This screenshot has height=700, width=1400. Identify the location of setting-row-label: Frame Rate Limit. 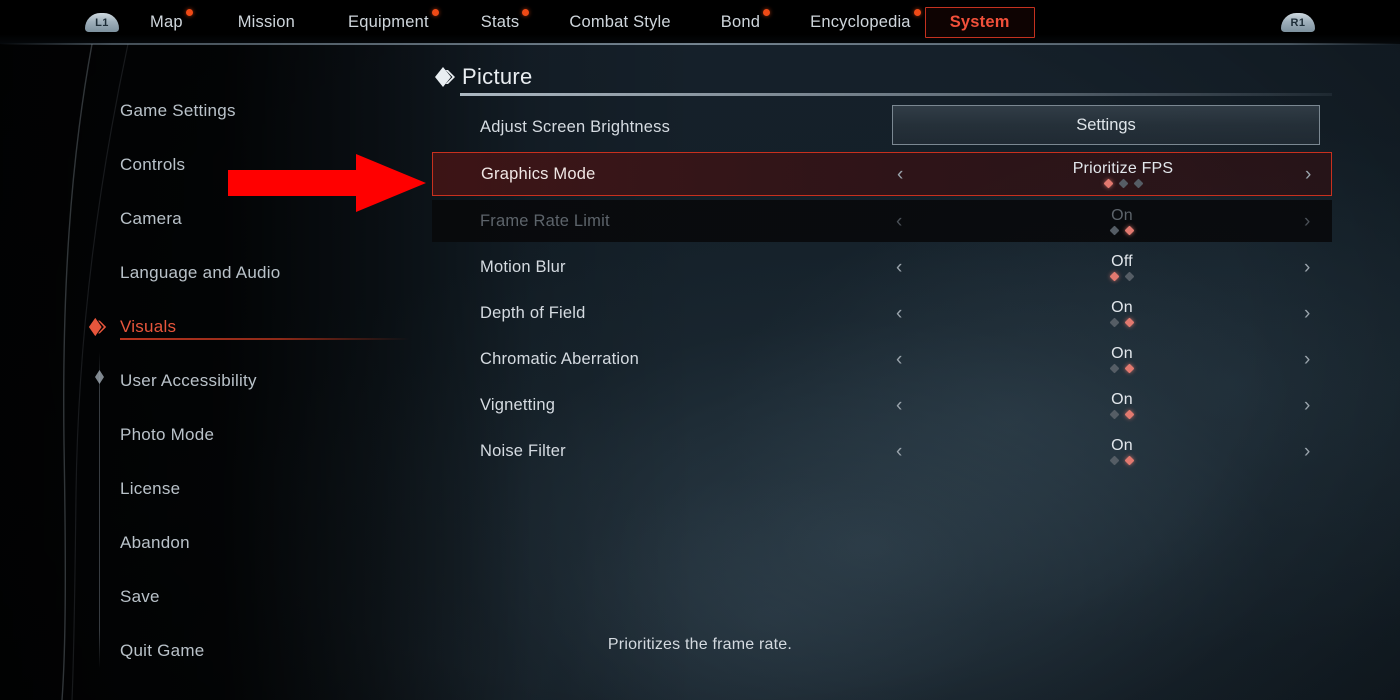
(545, 220).